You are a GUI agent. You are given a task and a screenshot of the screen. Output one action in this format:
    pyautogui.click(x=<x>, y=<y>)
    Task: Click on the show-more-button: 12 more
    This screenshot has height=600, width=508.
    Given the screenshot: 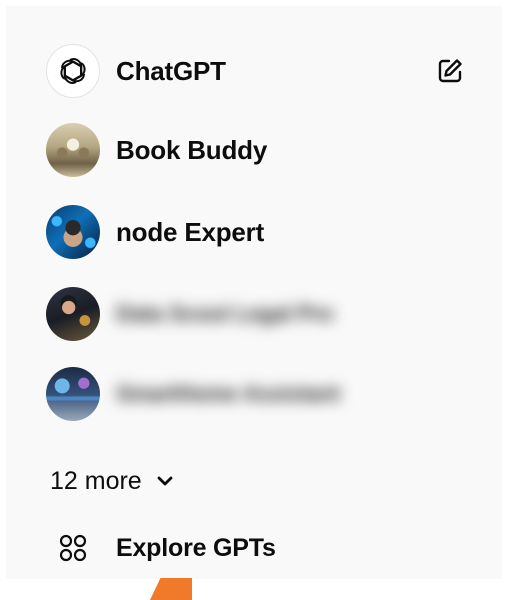 What is the action you would take?
    pyautogui.click(x=112, y=481)
    